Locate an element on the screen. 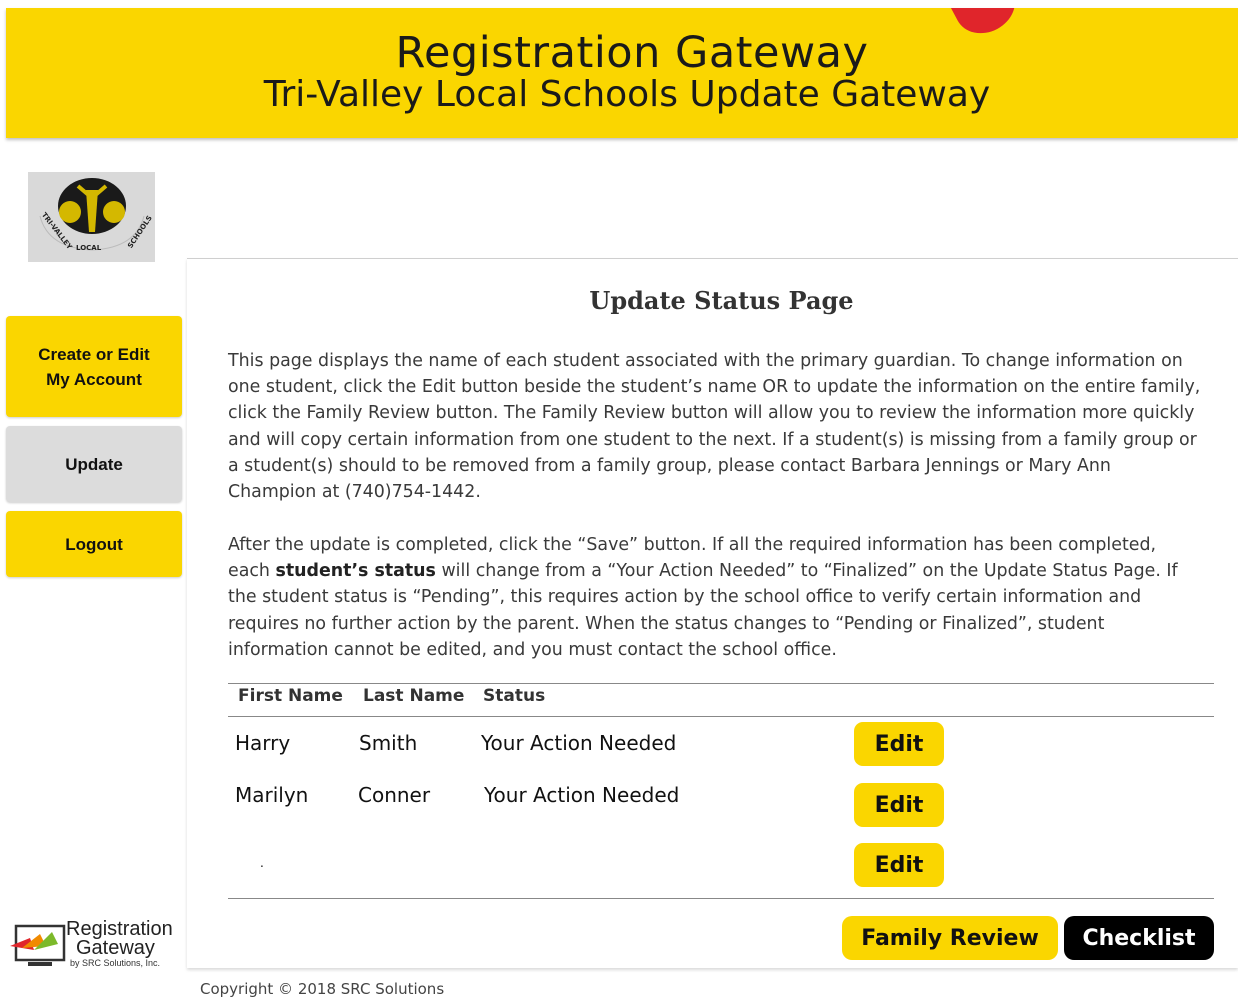 This screenshot has height=998, width=1238. sidebar-item-label: Update is located at coordinates (94, 464).